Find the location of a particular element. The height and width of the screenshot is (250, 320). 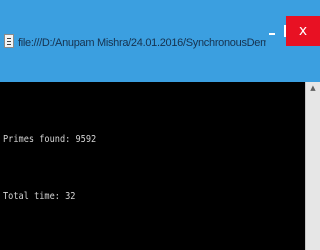

scroll-up-arrow-icon: ▲ is located at coordinates (313, 88).